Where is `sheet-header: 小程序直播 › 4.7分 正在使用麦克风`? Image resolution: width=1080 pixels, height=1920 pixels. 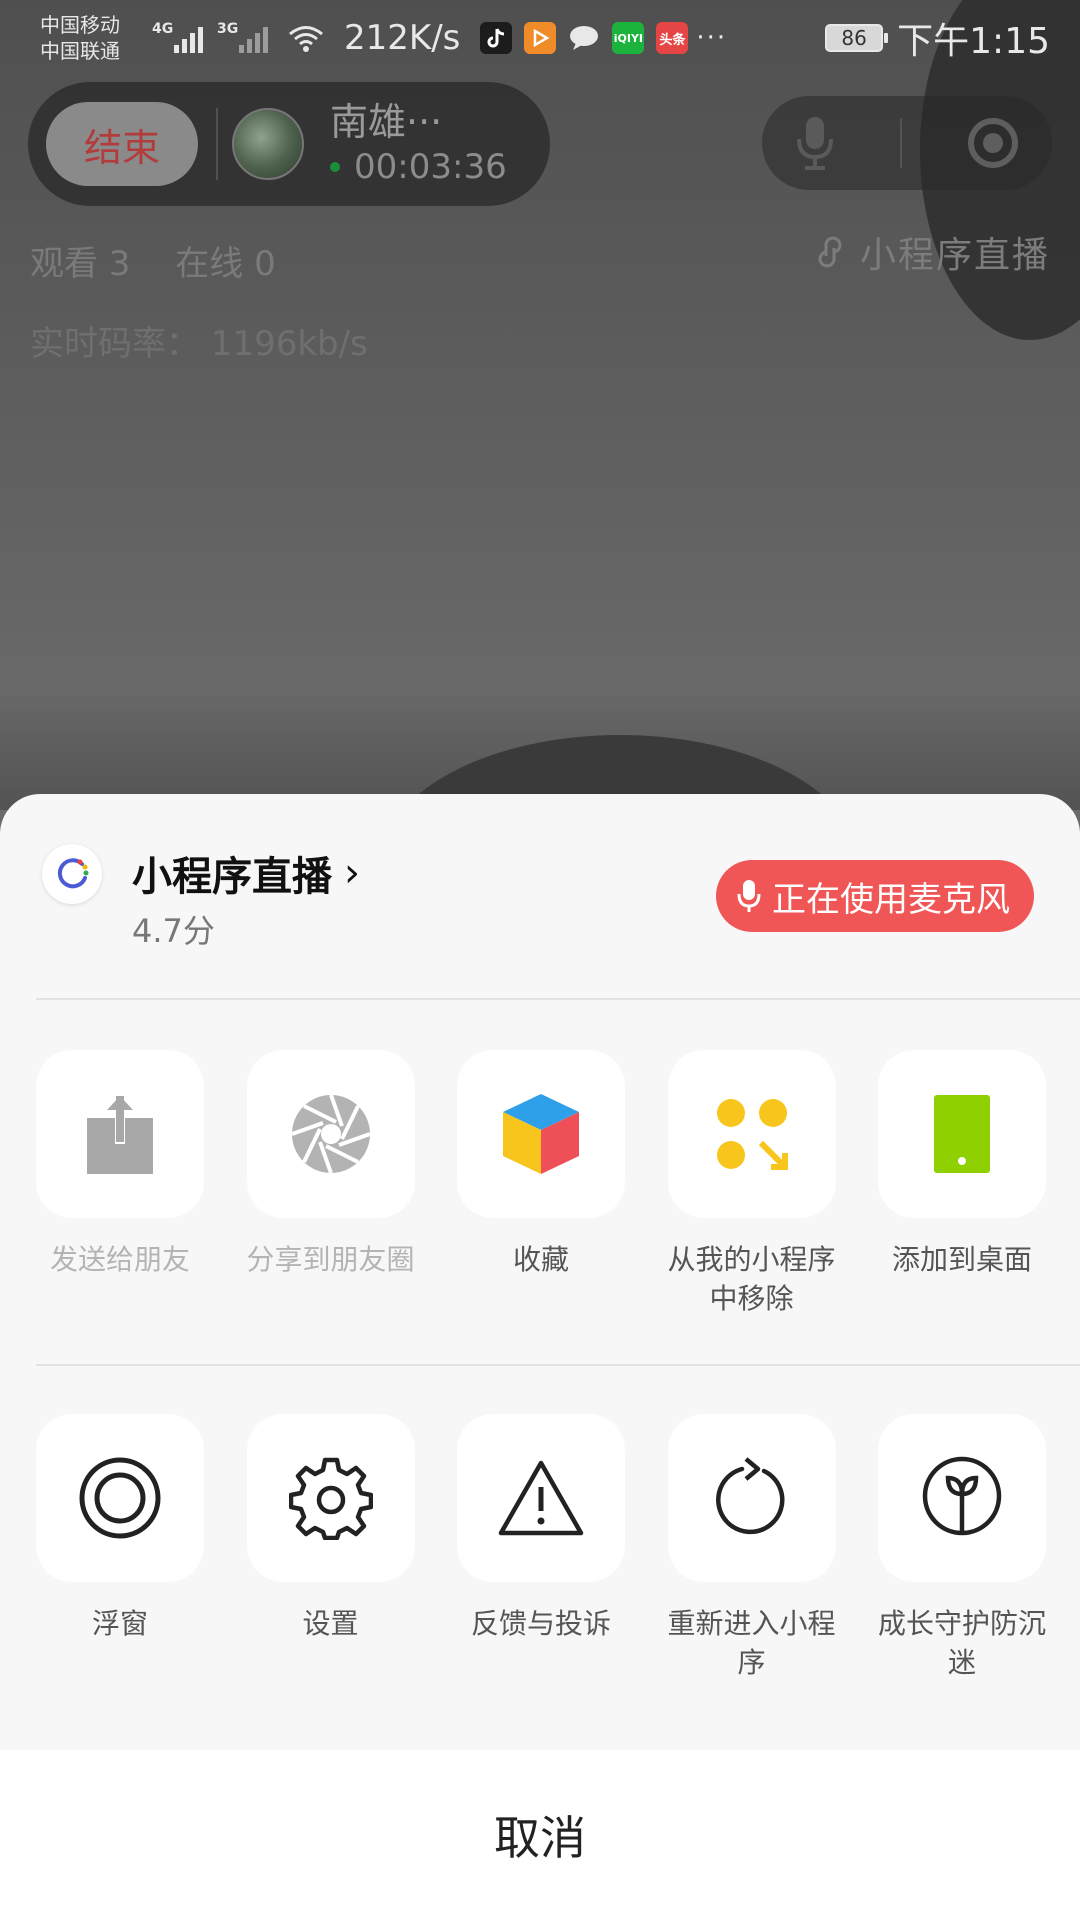
sheet-header: 小程序直播 › 4.7分 正在使用麦克风 is located at coordinates (540, 896).